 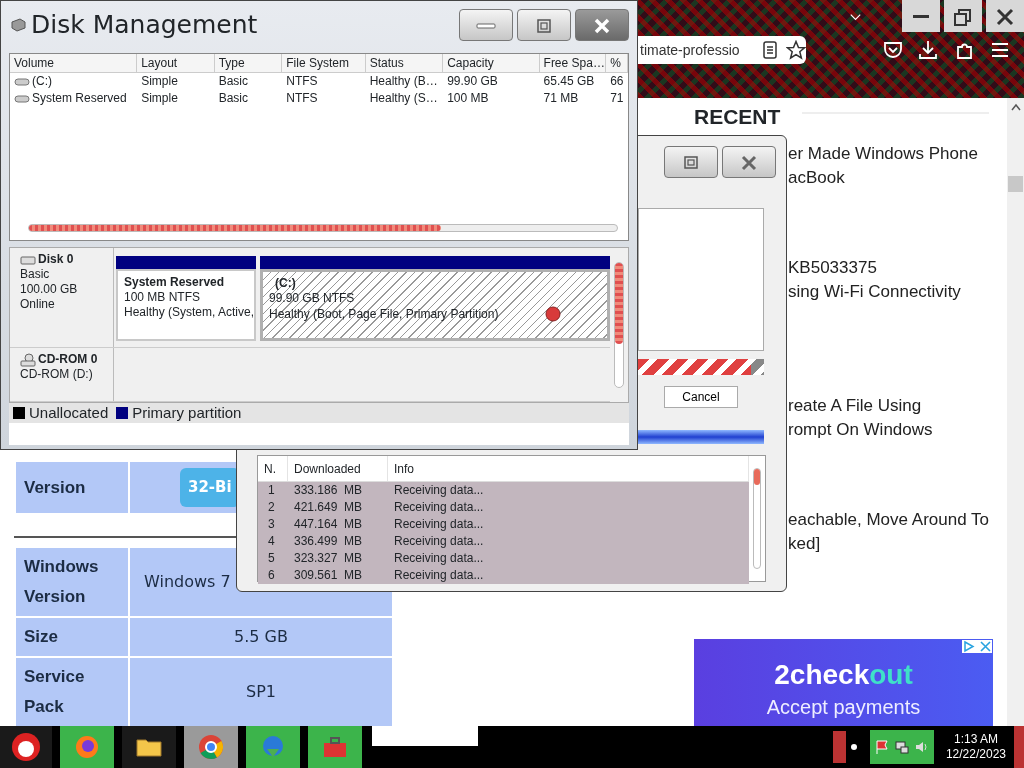 I want to click on table-cell-text: 6, so click(x=271, y=575).